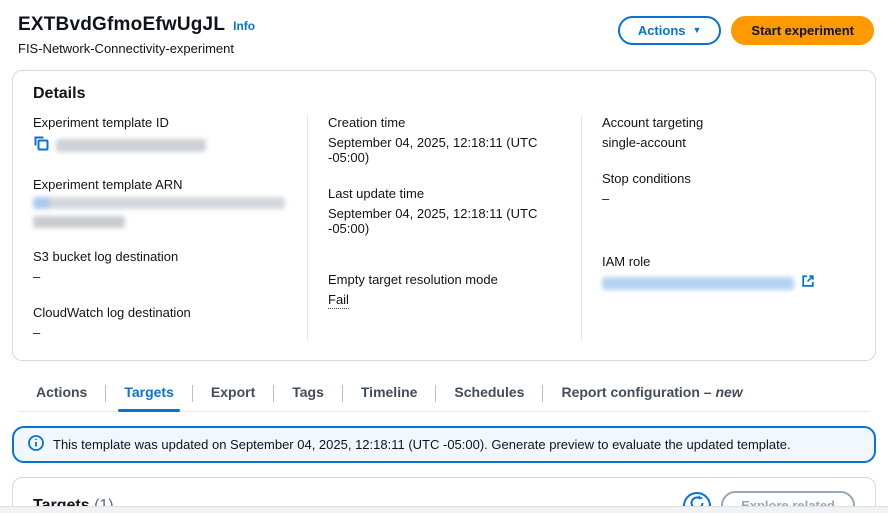 The width and height of the screenshot is (888, 513). I want to click on field-stop-conditions: Stop conditions –, so click(646, 188).